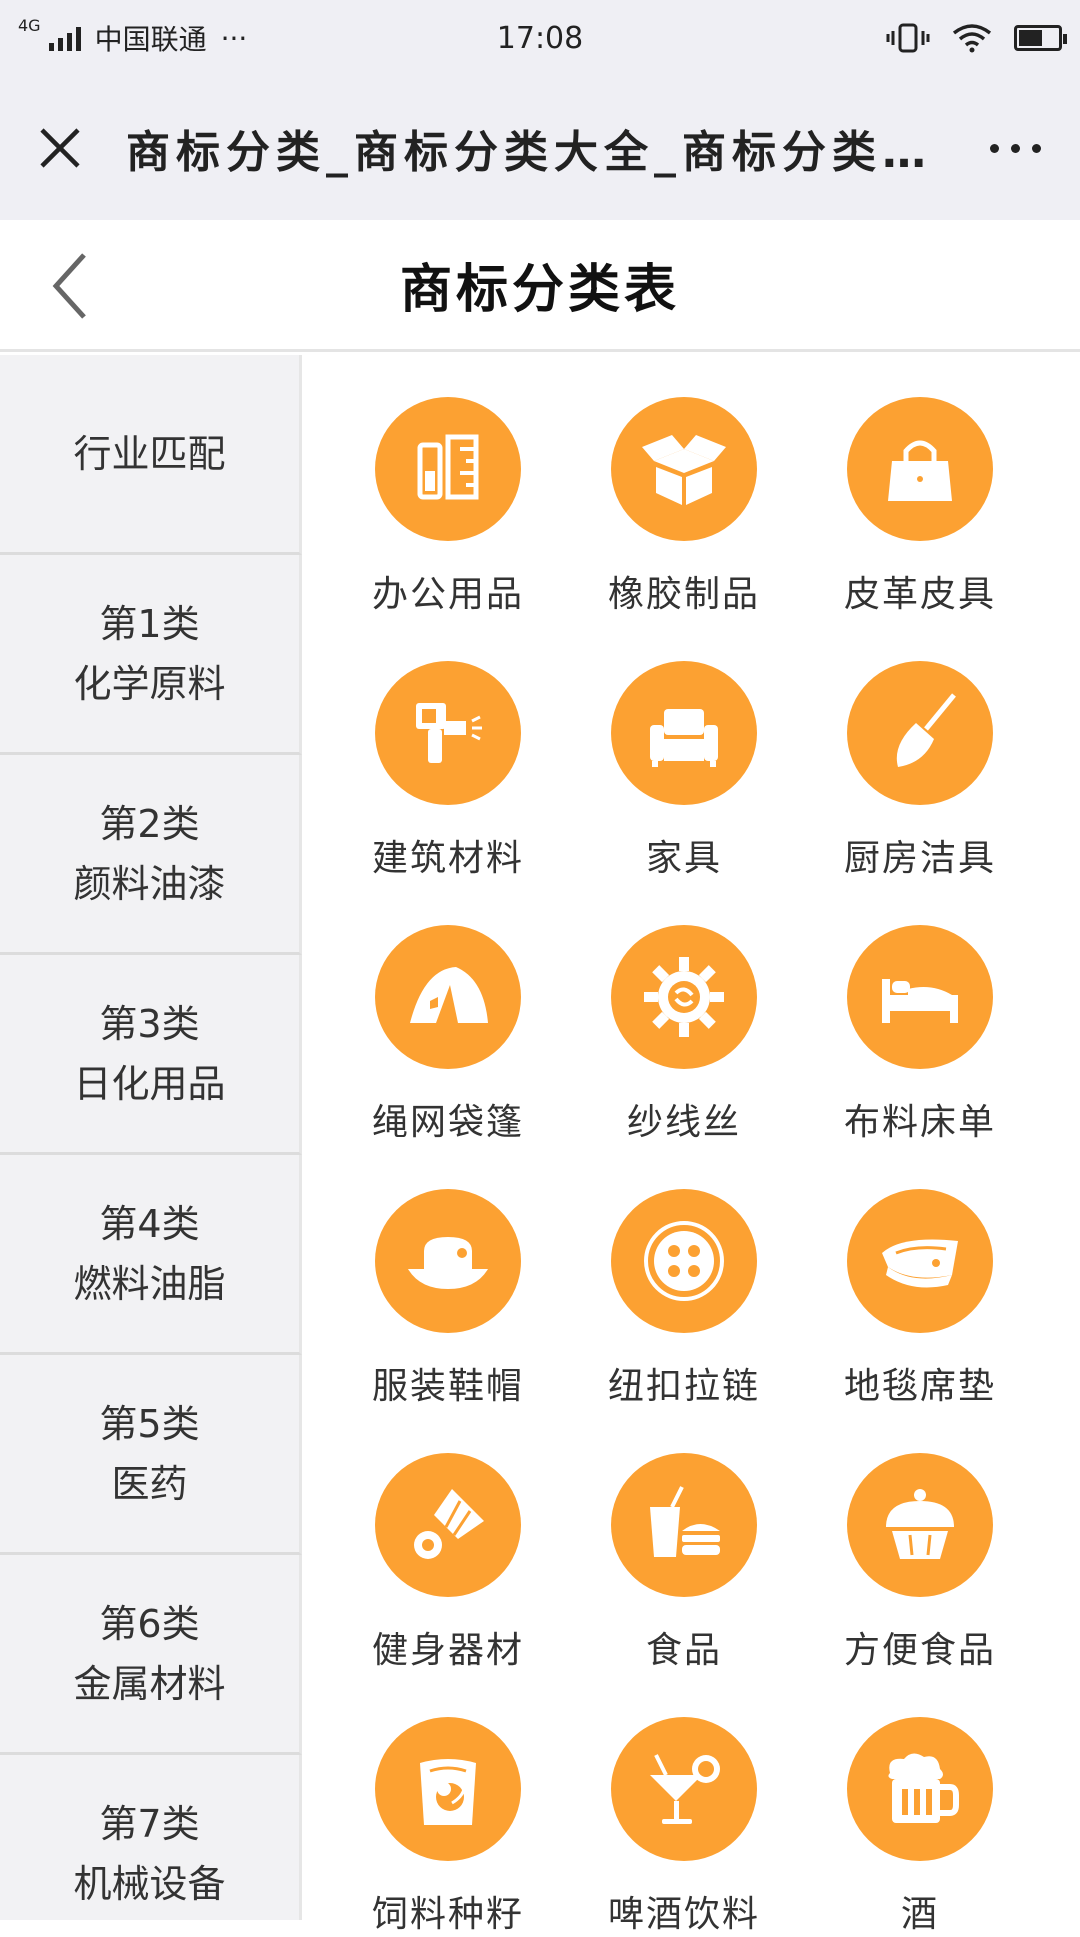  I want to click on status-bar: 4G 中国联通 ··· 17:08, so click(540, 38).